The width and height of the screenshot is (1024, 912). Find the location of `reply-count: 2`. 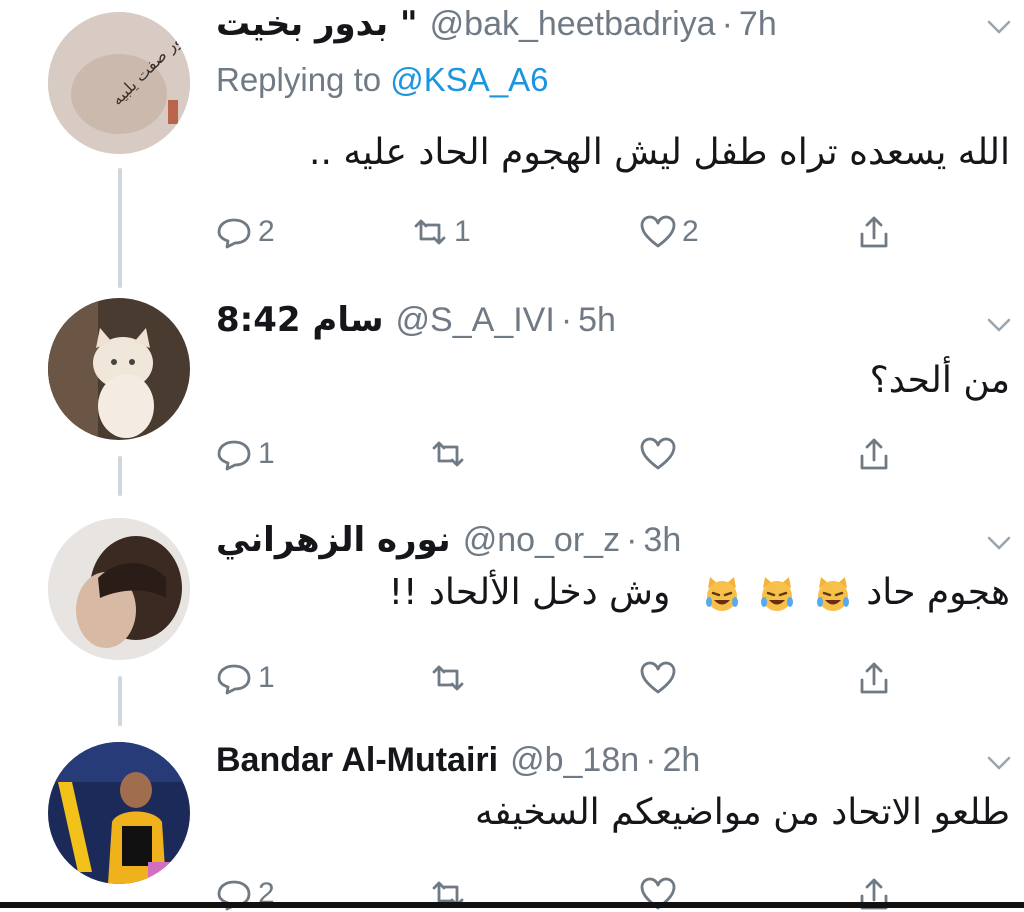

reply-count: 2 is located at coordinates (266, 231).